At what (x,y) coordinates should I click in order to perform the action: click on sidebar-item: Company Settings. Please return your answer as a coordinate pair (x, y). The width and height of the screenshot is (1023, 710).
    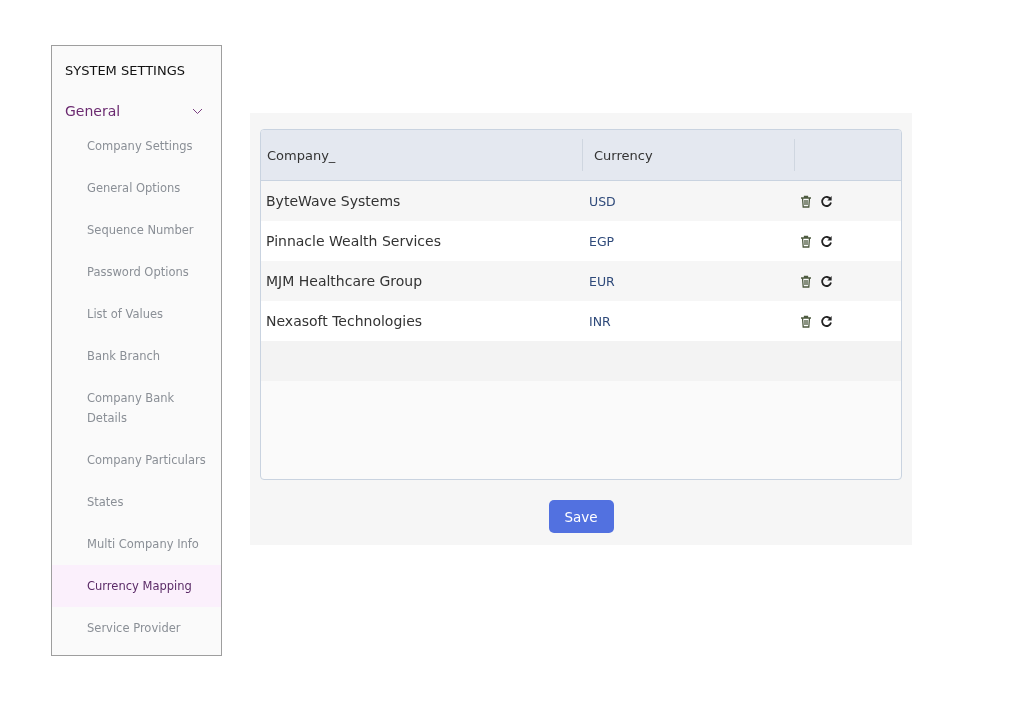
    Looking at the image, I should click on (136, 146).